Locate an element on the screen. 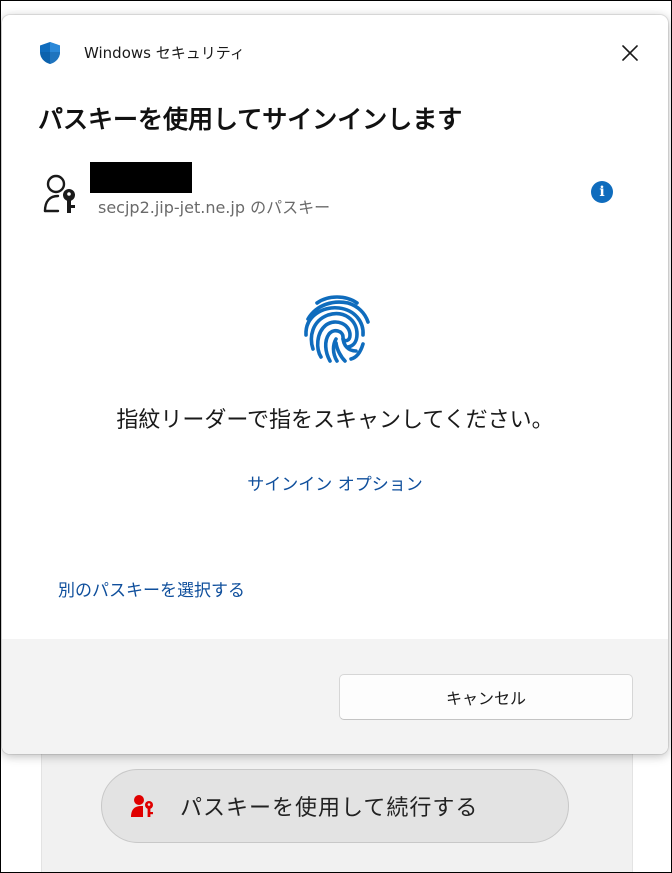 This screenshot has width=672, height=873. dialog-footer: キャンセル is located at coordinates (335, 696).